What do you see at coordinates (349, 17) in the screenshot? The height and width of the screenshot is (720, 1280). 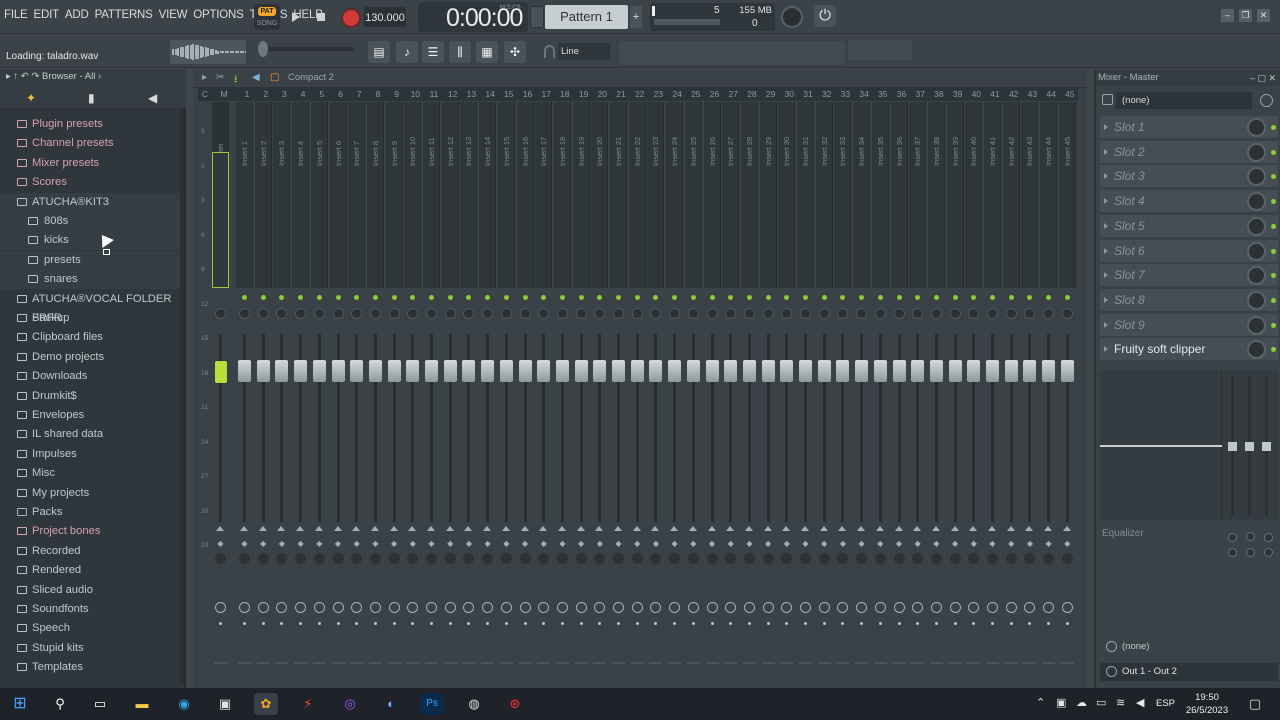 I see `record-button` at bounding box center [349, 17].